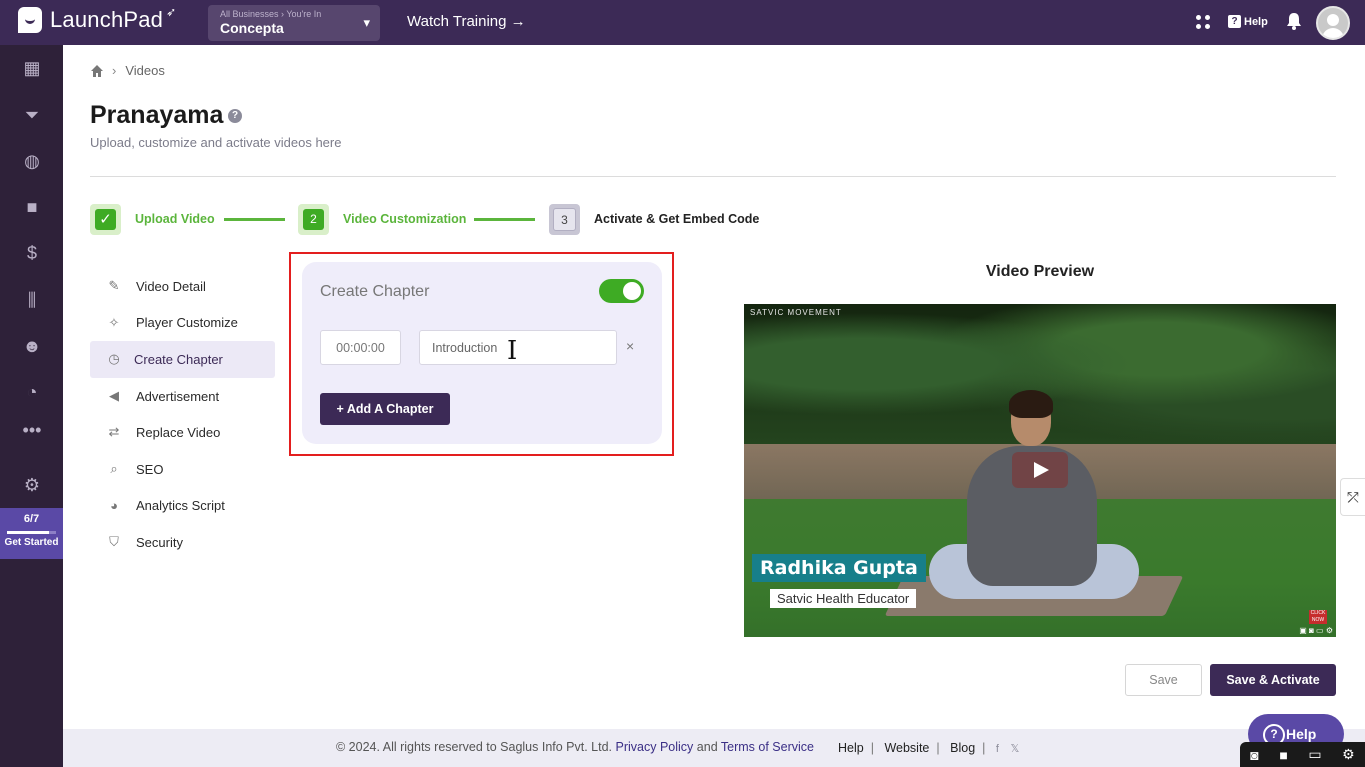  I want to click on analytics-icon: ⫼, so click(32, 300).